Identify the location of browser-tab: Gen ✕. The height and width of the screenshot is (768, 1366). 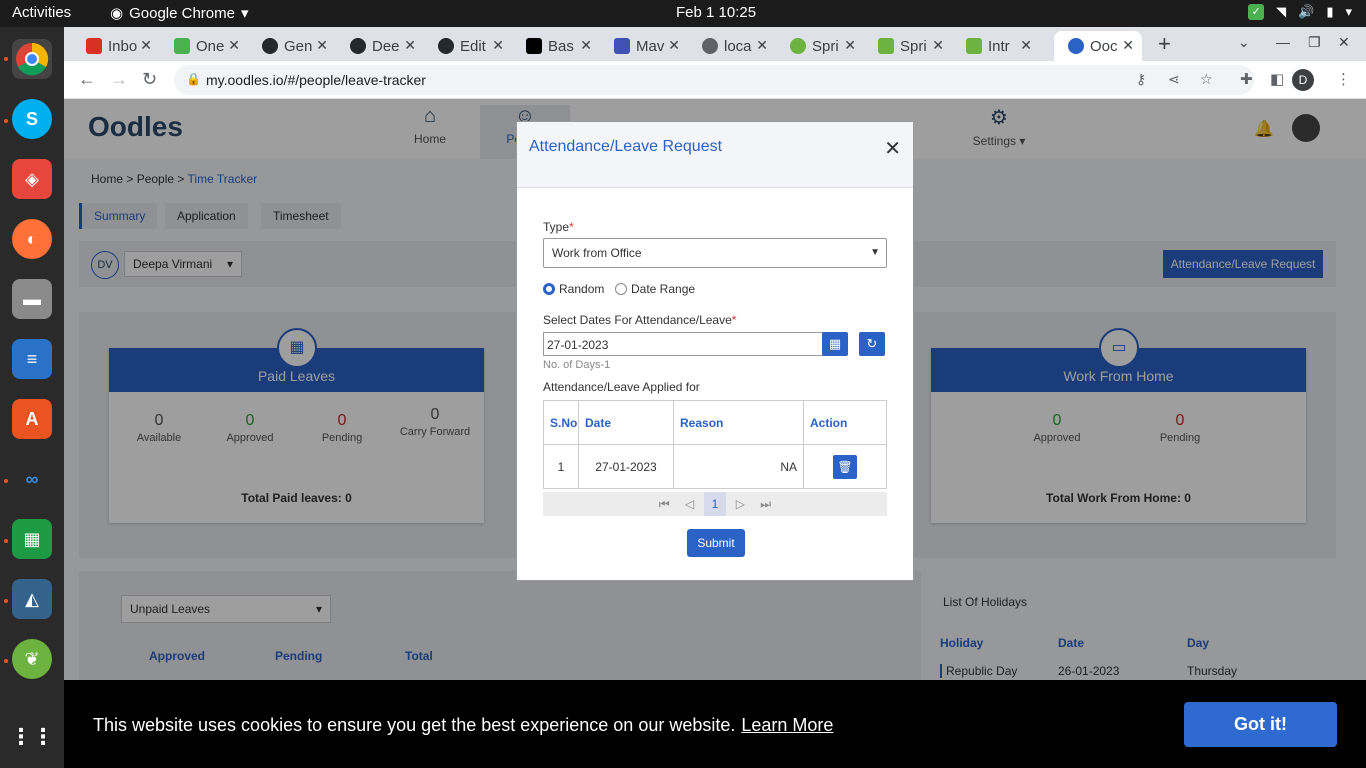
(292, 46).